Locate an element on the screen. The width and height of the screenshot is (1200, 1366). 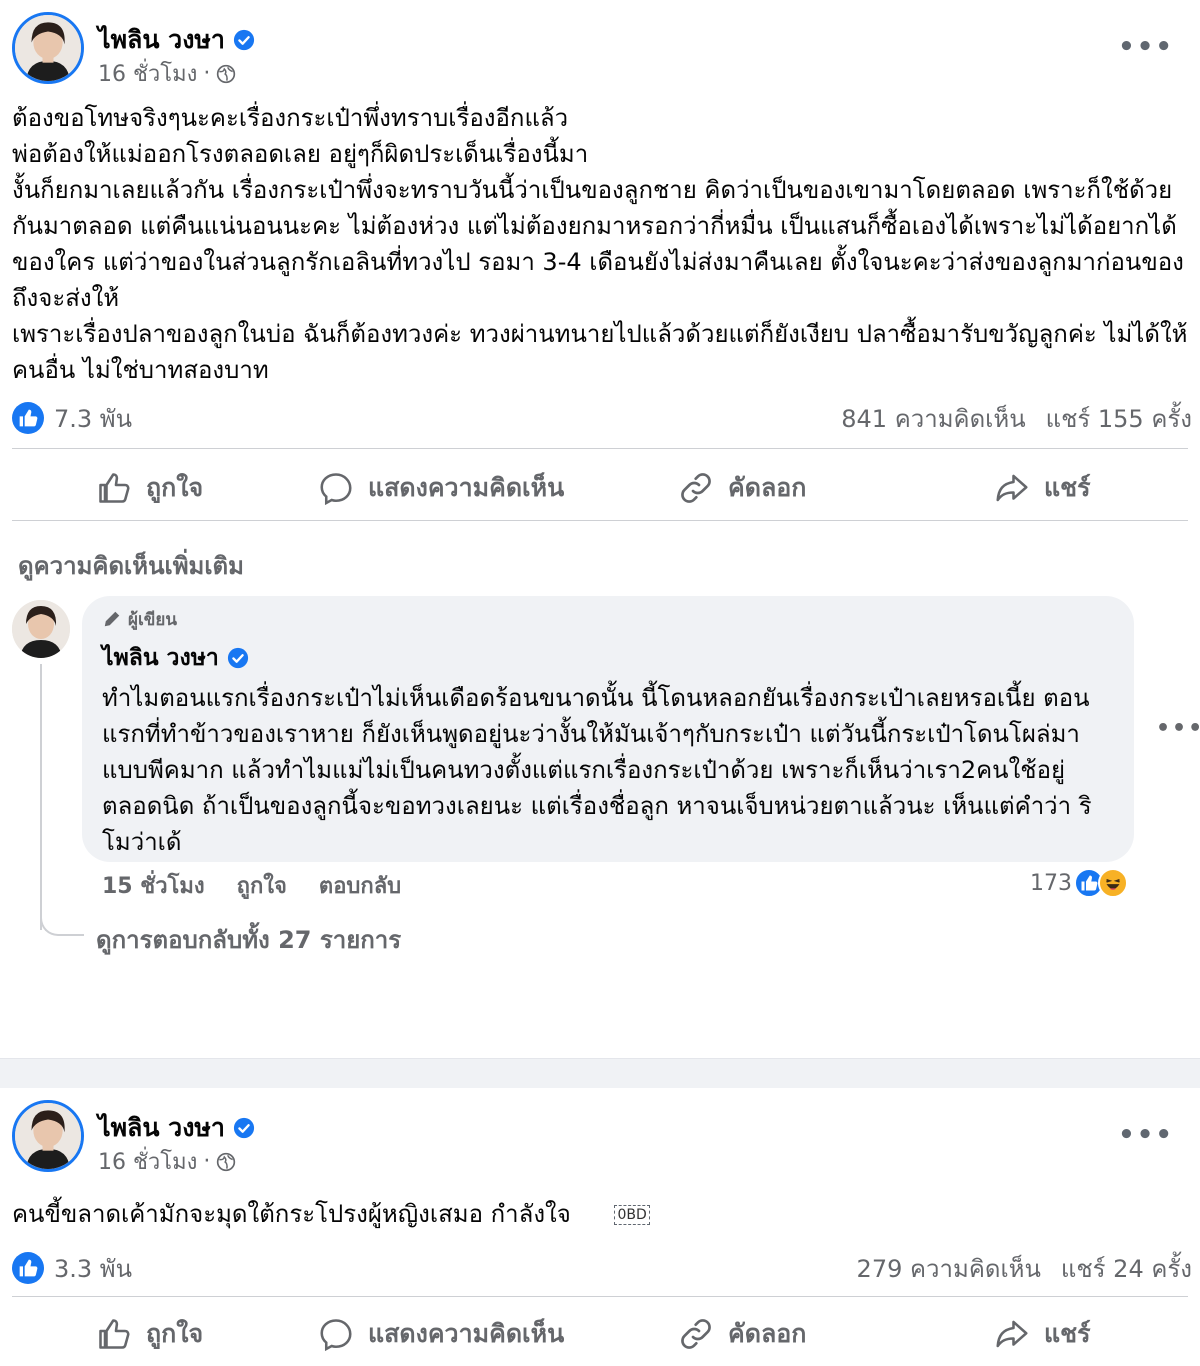
share-count: แชร์ 24 ครั้ง is located at coordinates (1126, 1268).